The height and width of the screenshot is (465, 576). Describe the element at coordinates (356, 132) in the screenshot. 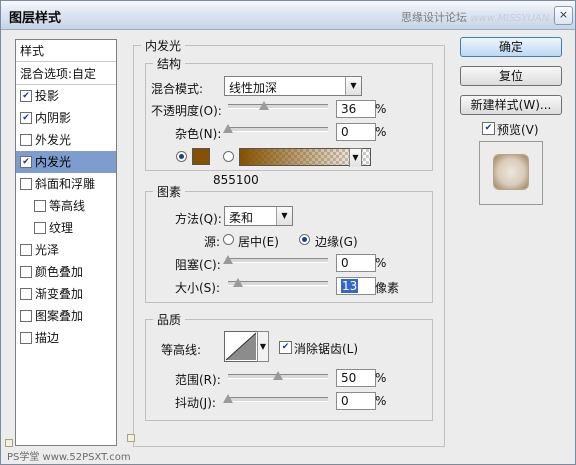

I see `noise-input: 0` at that location.